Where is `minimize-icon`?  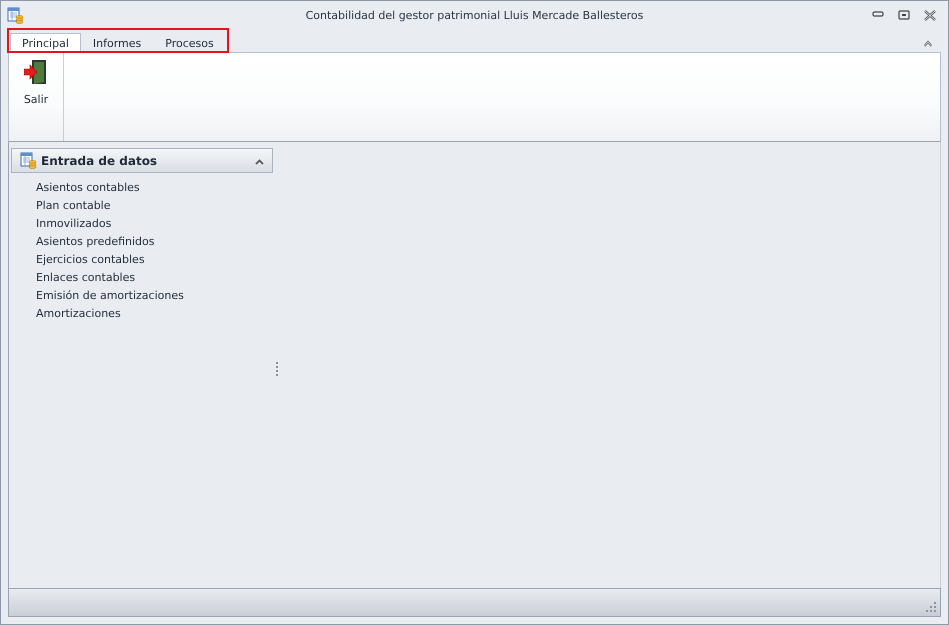 minimize-icon is located at coordinates (878, 14).